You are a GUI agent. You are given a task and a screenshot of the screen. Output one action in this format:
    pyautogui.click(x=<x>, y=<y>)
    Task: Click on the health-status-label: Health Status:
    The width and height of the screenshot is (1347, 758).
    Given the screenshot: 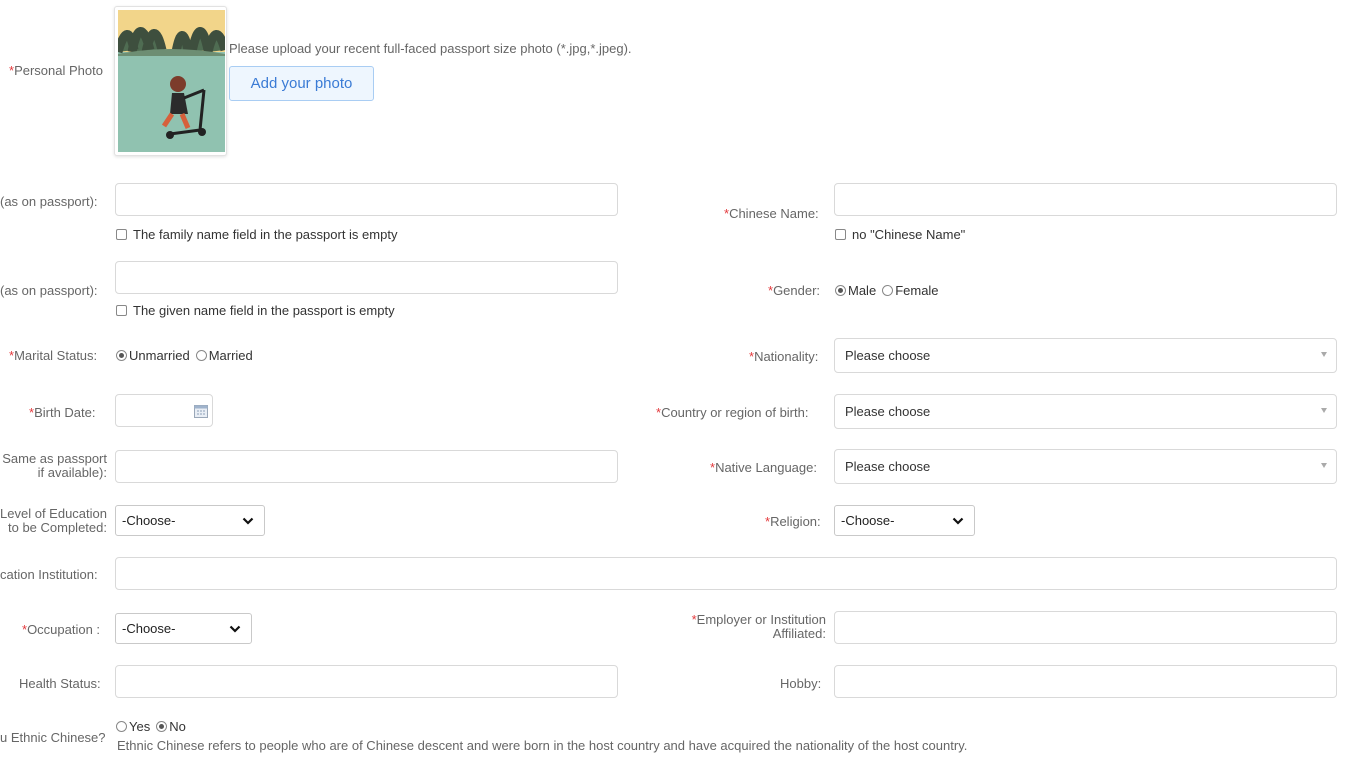 What is the action you would take?
    pyautogui.click(x=60, y=683)
    